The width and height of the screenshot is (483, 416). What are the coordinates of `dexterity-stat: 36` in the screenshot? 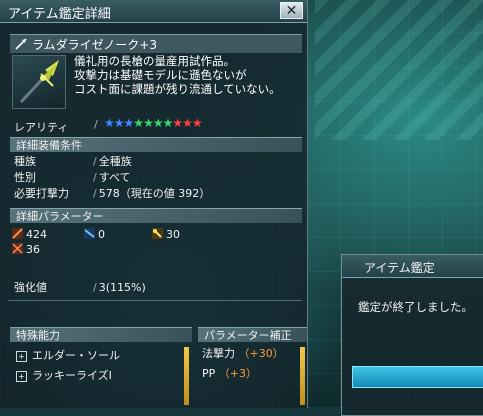 It's located at (26, 250).